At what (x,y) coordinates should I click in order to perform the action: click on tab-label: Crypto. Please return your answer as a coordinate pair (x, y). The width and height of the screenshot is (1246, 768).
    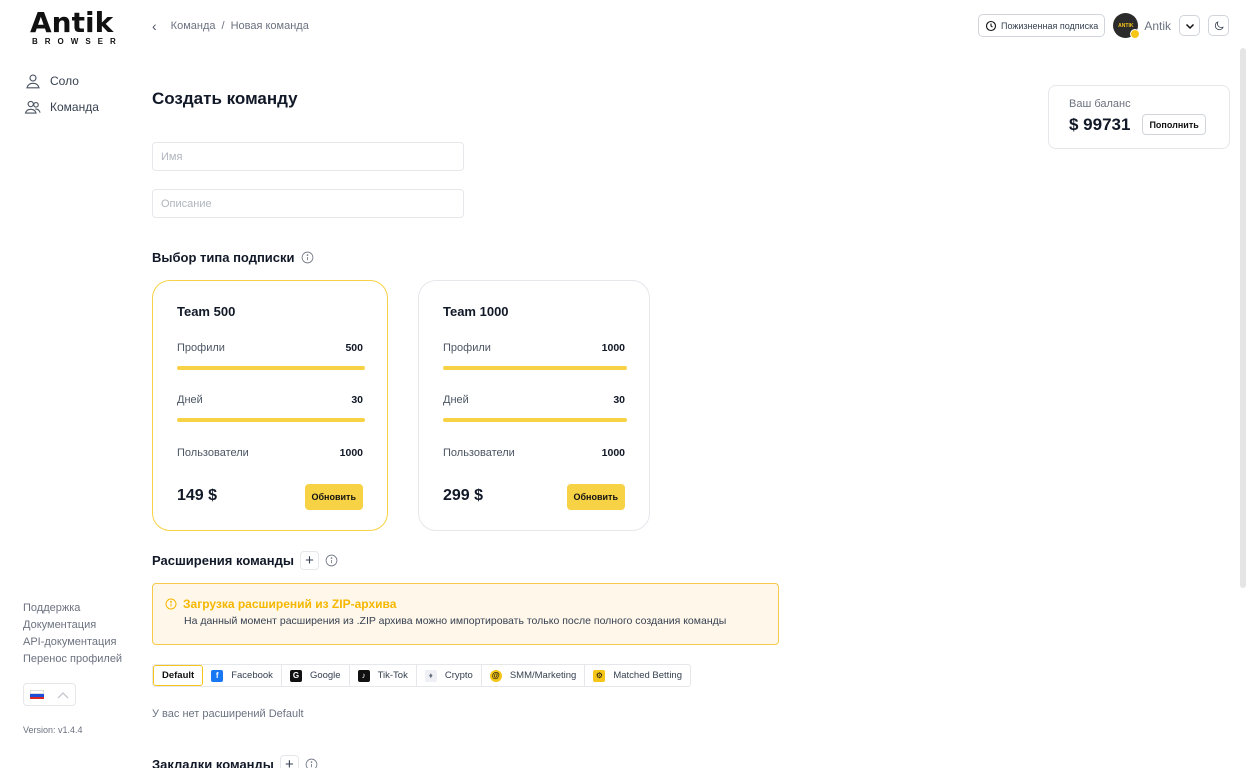
    Looking at the image, I should click on (458, 675).